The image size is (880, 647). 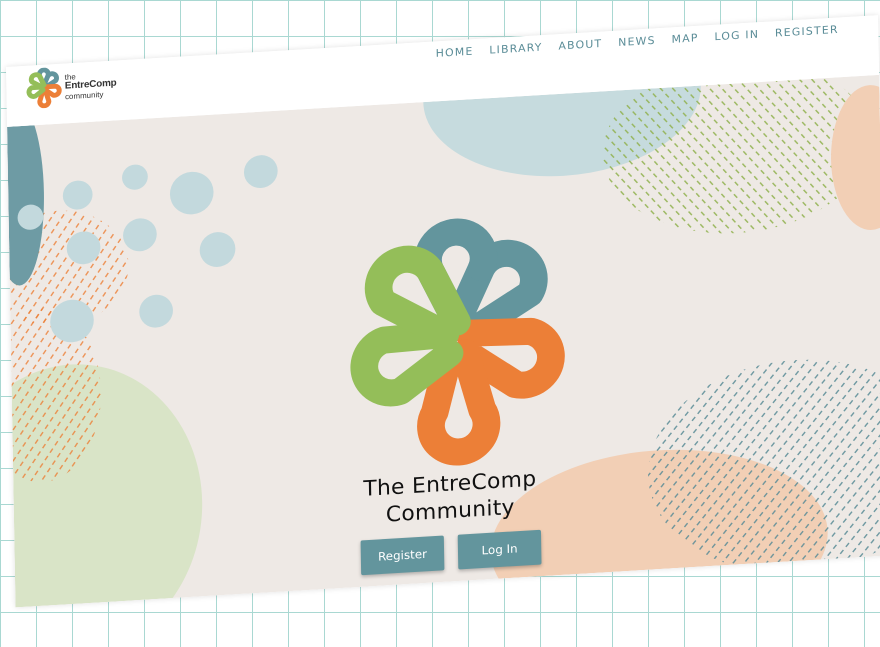 What do you see at coordinates (457, 342) in the screenshot?
I see `entrecomp-flower-icon` at bounding box center [457, 342].